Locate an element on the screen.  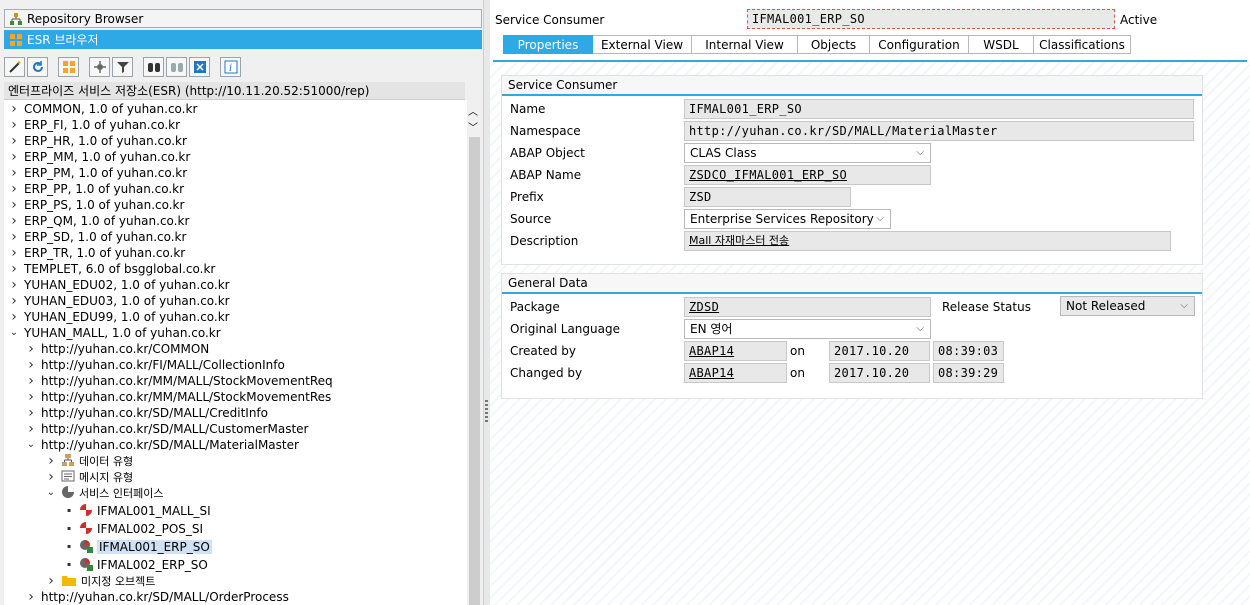
name-field: IFMAL001_ERP_SO is located at coordinates (939, 109).